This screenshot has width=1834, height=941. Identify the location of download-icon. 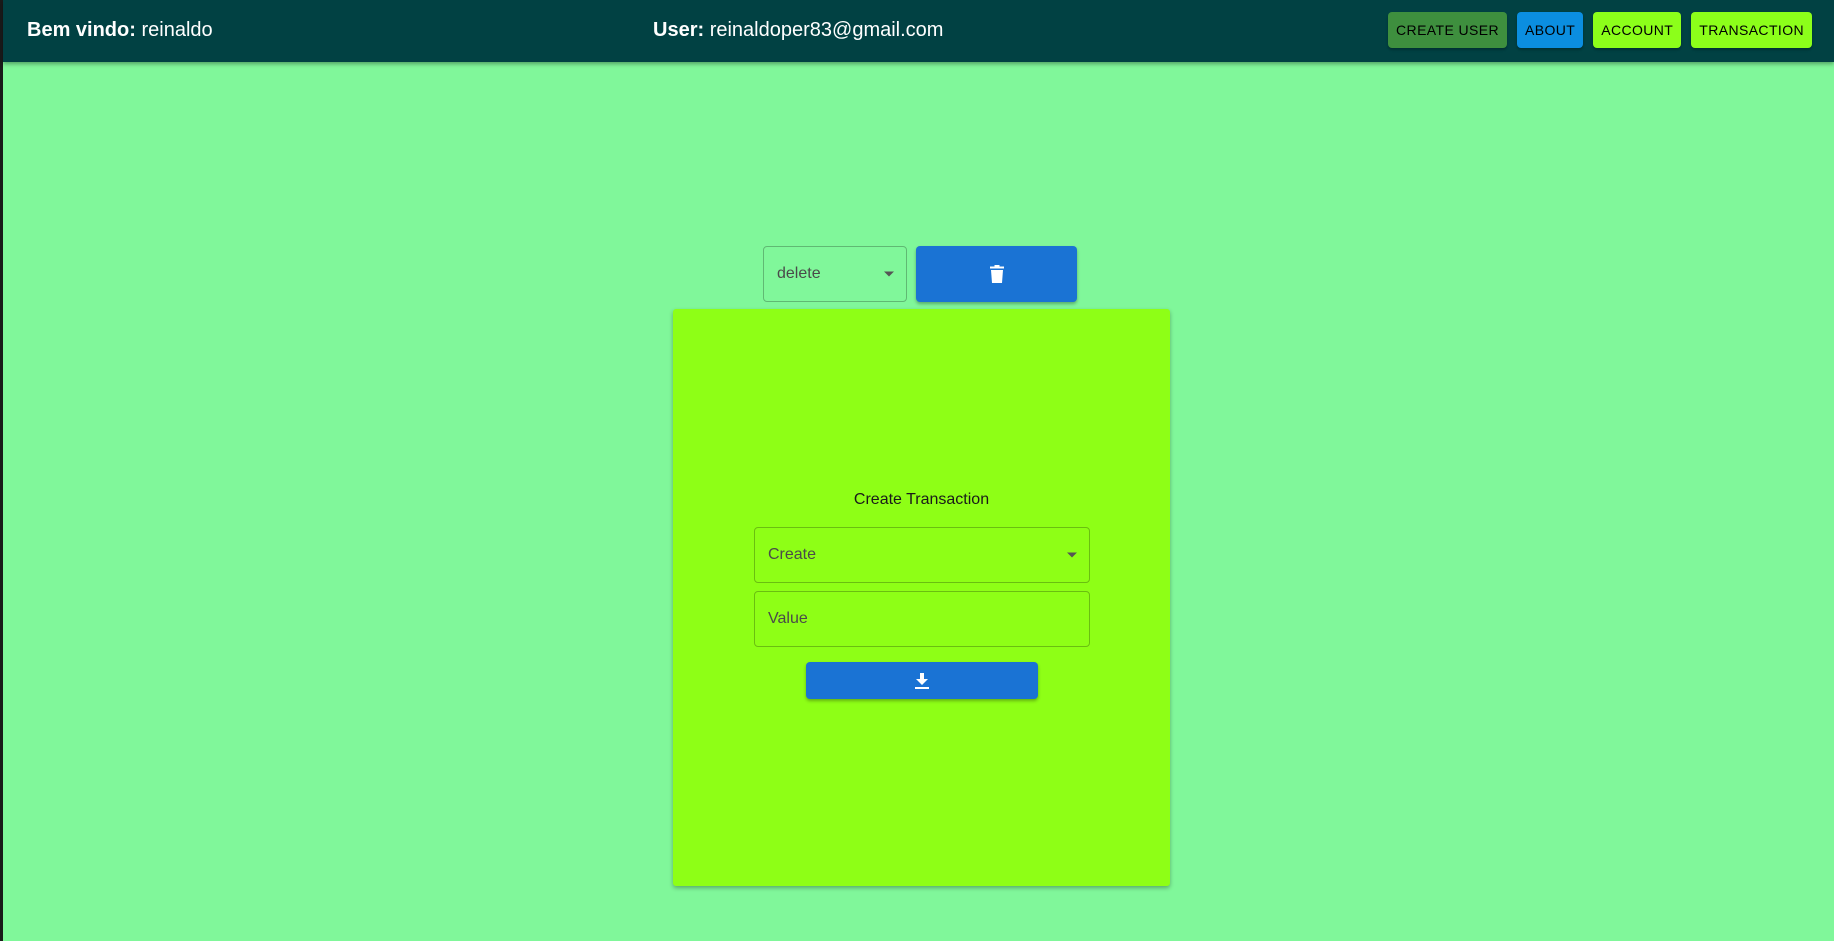
(922, 680).